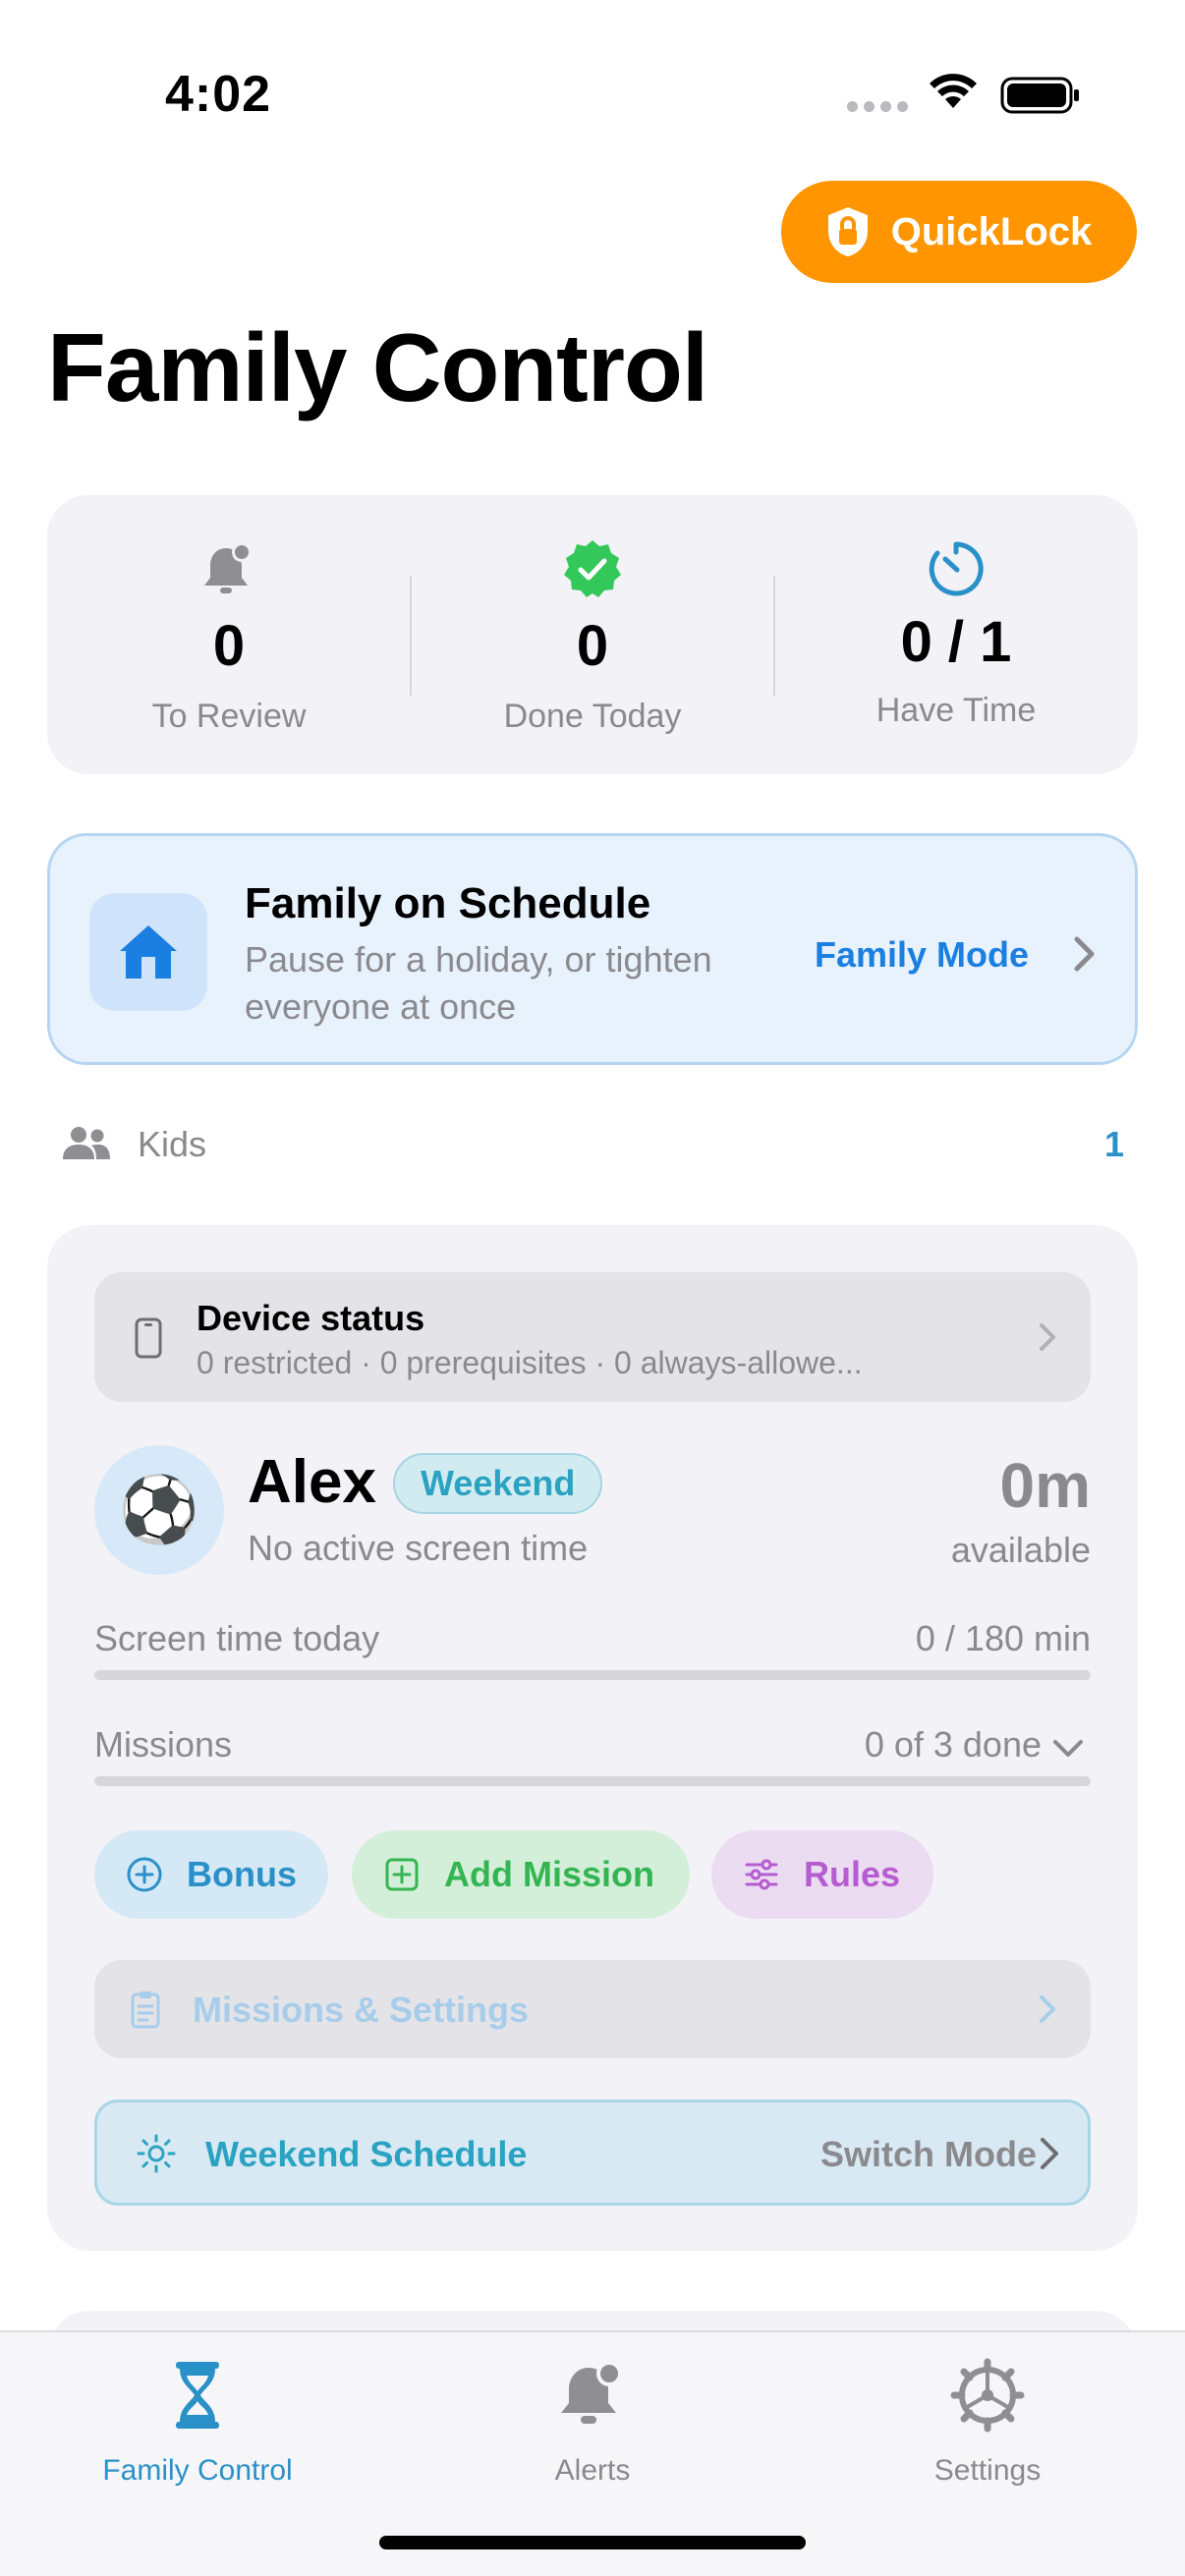 The width and height of the screenshot is (1185, 2576). What do you see at coordinates (988, 2395) in the screenshot?
I see `gear-icon` at bounding box center [988, 2395].